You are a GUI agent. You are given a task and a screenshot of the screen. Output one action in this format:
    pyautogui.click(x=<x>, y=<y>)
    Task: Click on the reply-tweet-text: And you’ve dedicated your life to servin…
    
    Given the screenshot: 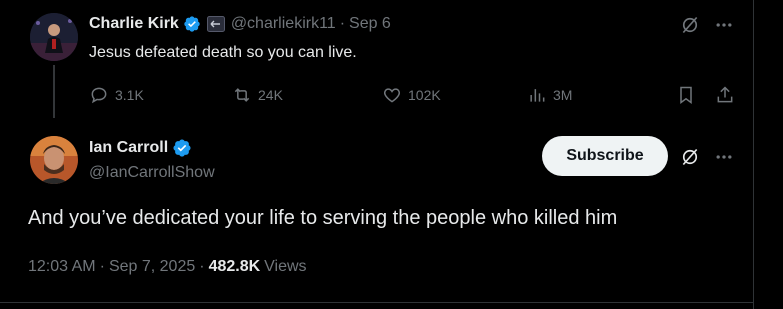 What is the action you would take?
    pyautogui.click(x=323, y=218)
    